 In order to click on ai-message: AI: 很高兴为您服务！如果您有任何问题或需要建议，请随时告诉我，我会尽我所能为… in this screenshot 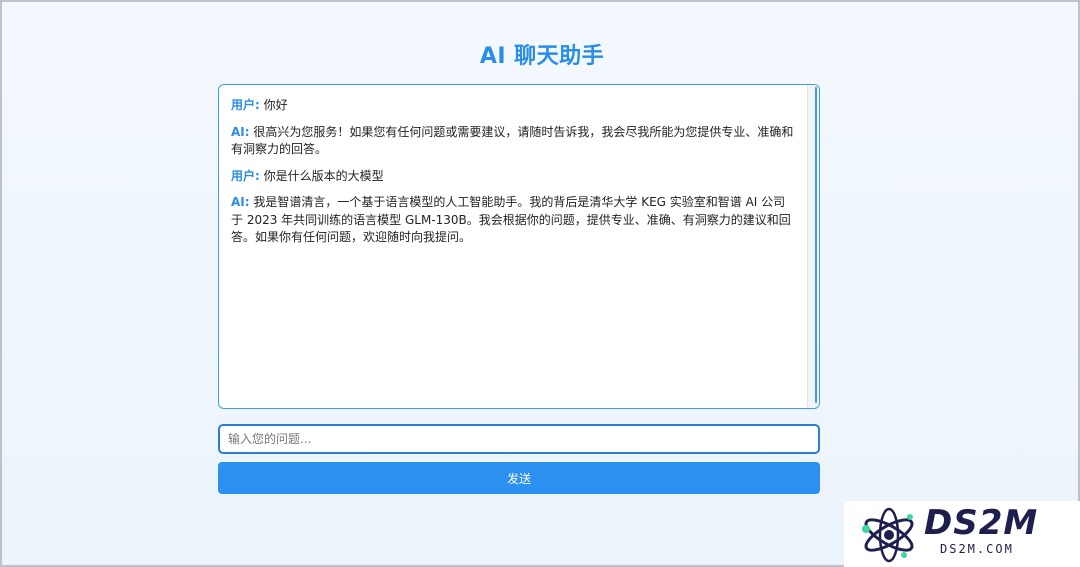, I will do `click(513, 141)`.